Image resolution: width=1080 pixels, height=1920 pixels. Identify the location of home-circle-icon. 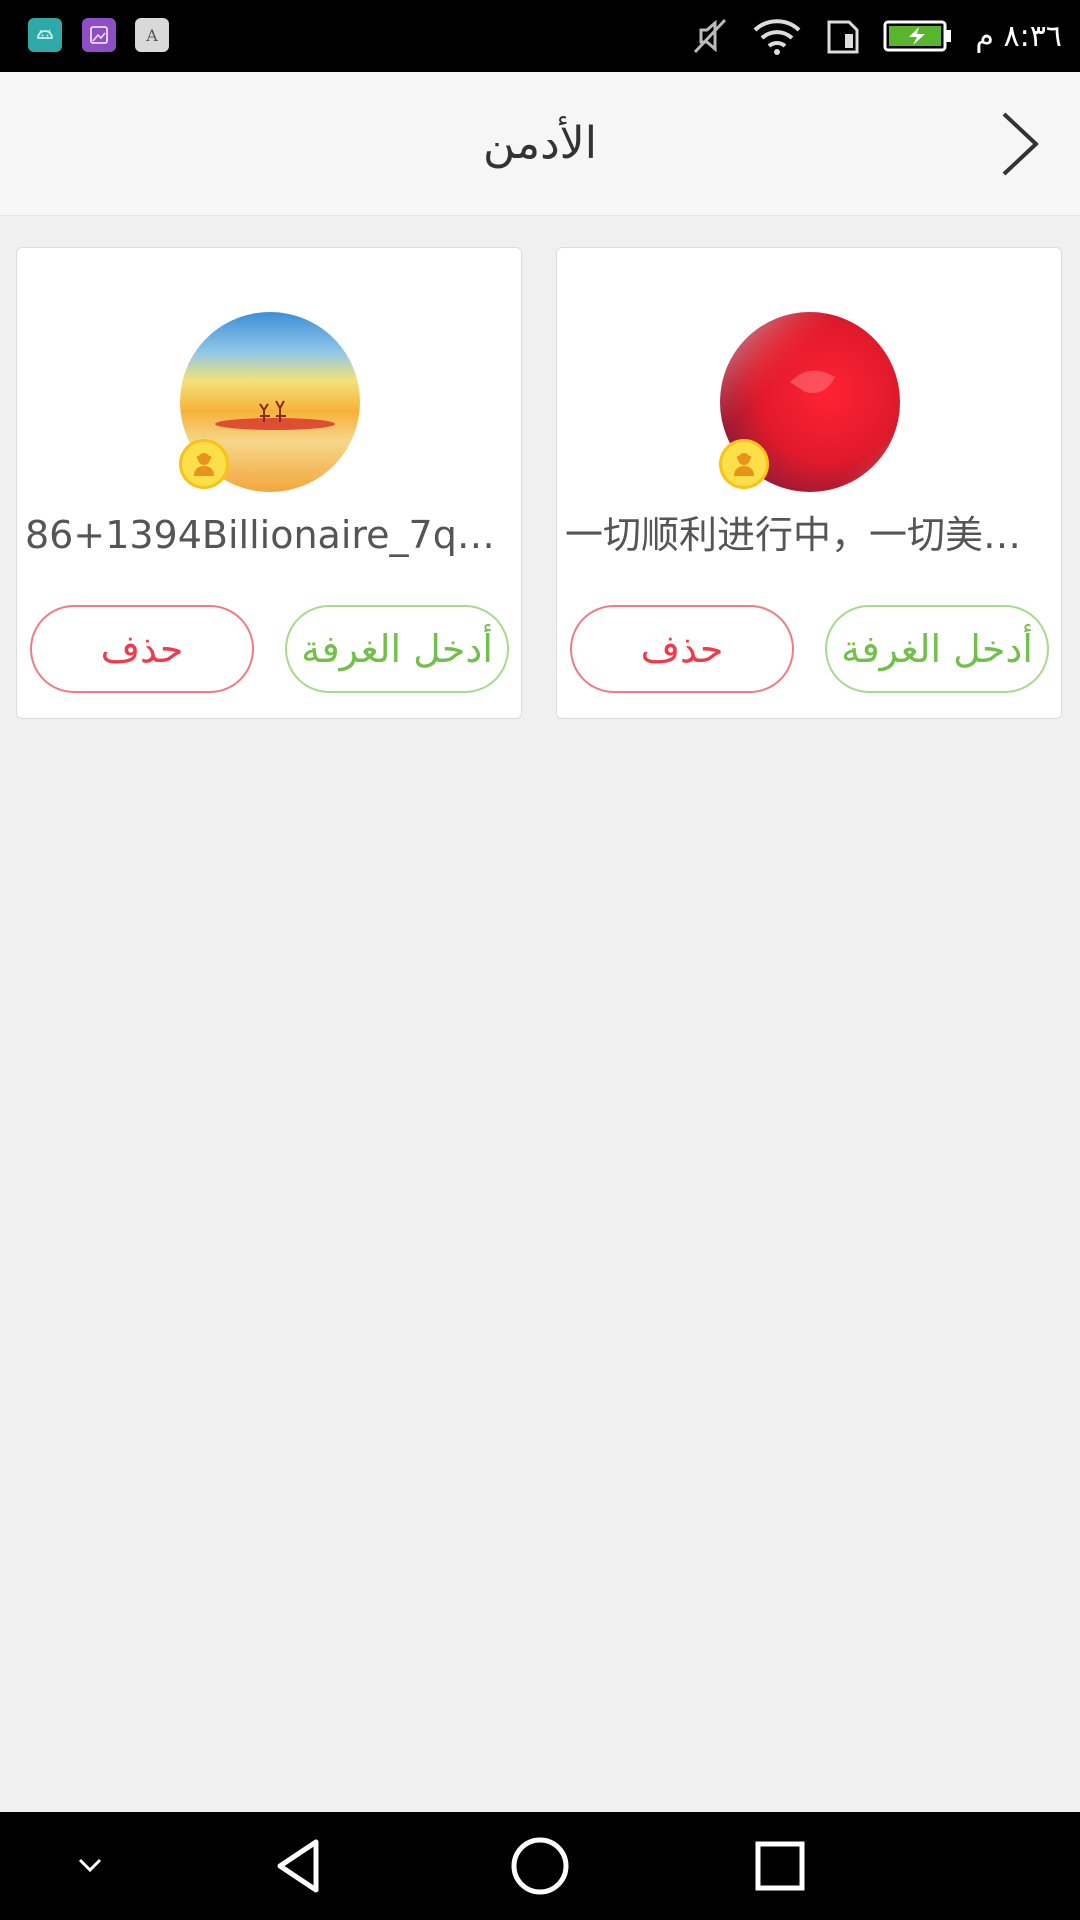
(540, 1866).